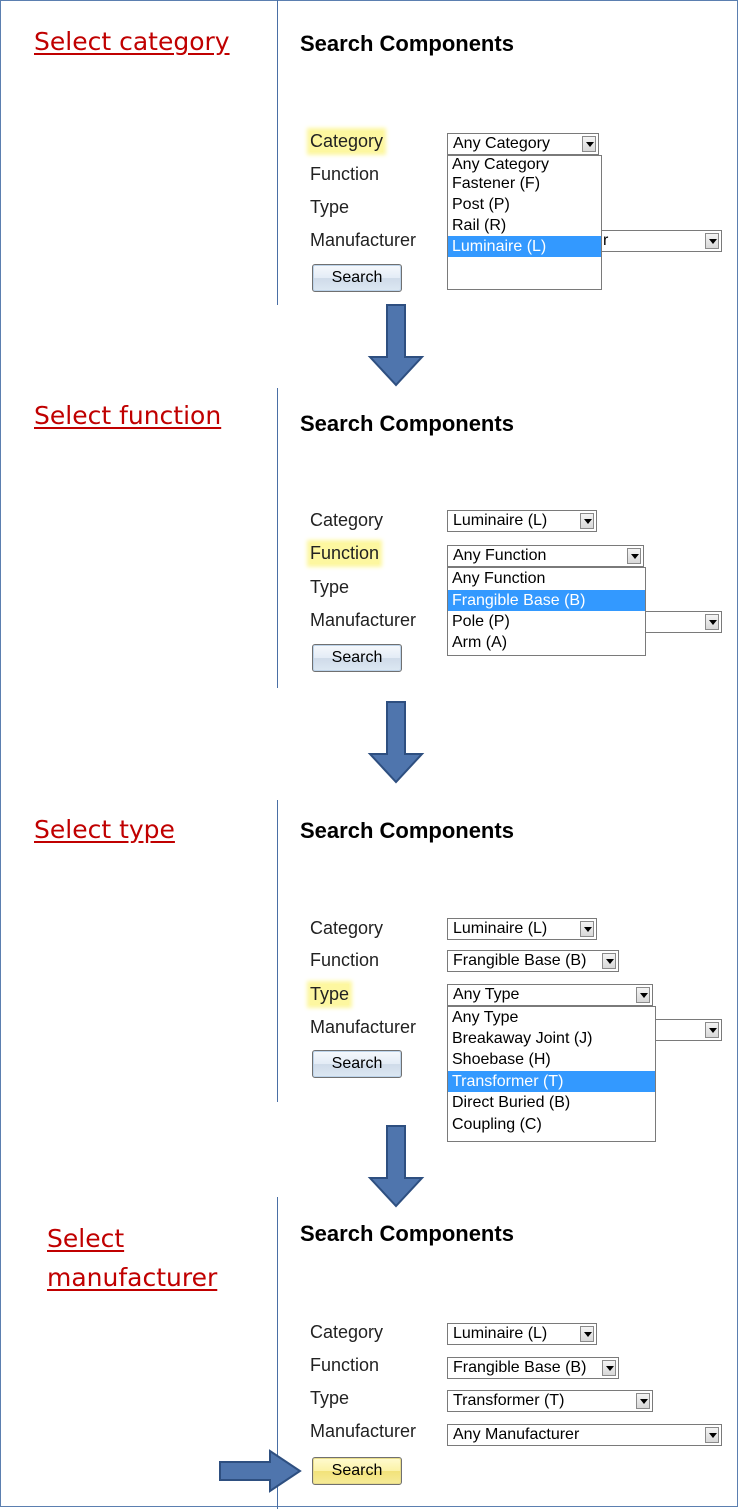 This screenshot has width=740, height=1509. Describe the element at coordinates (260, 1471) in the screenshot. I see `right-arrow-icon` at that location.